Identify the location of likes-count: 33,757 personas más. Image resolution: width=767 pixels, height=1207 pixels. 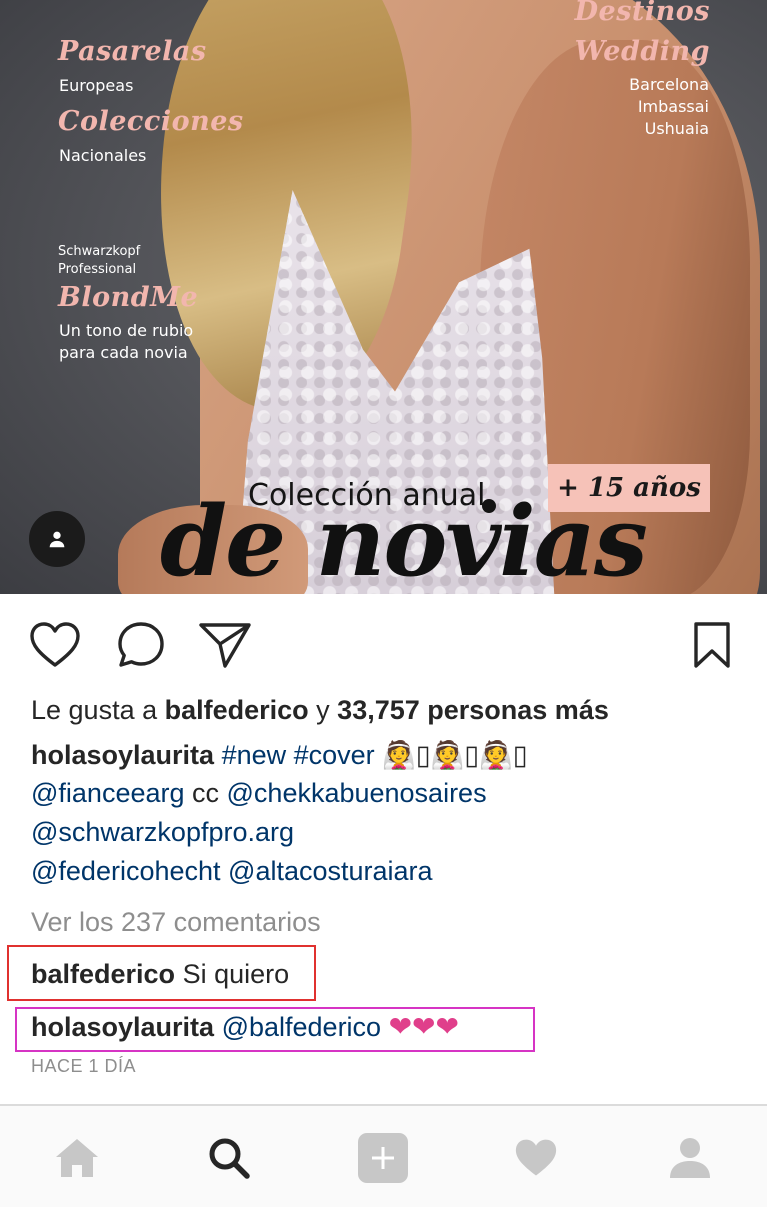
(473, 710).